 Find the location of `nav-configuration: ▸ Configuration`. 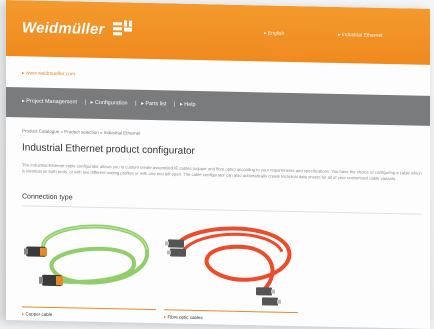

nav-configuration: ▸ Configuration is located at coordinates (111, 103).